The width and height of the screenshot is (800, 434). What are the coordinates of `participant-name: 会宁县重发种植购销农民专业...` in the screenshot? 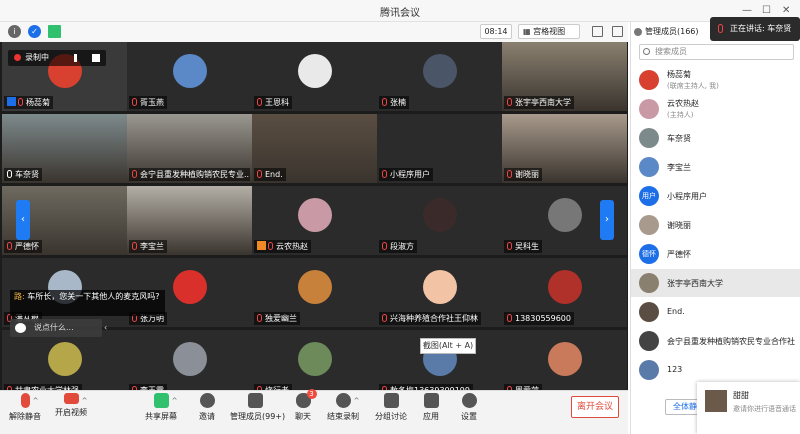 It's located at (195, 174).